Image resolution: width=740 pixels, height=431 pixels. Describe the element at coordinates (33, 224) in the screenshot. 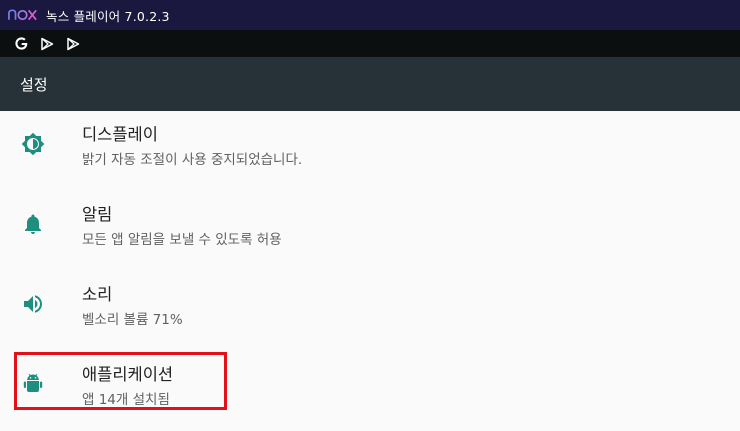

I see `bell-icon` at that location.